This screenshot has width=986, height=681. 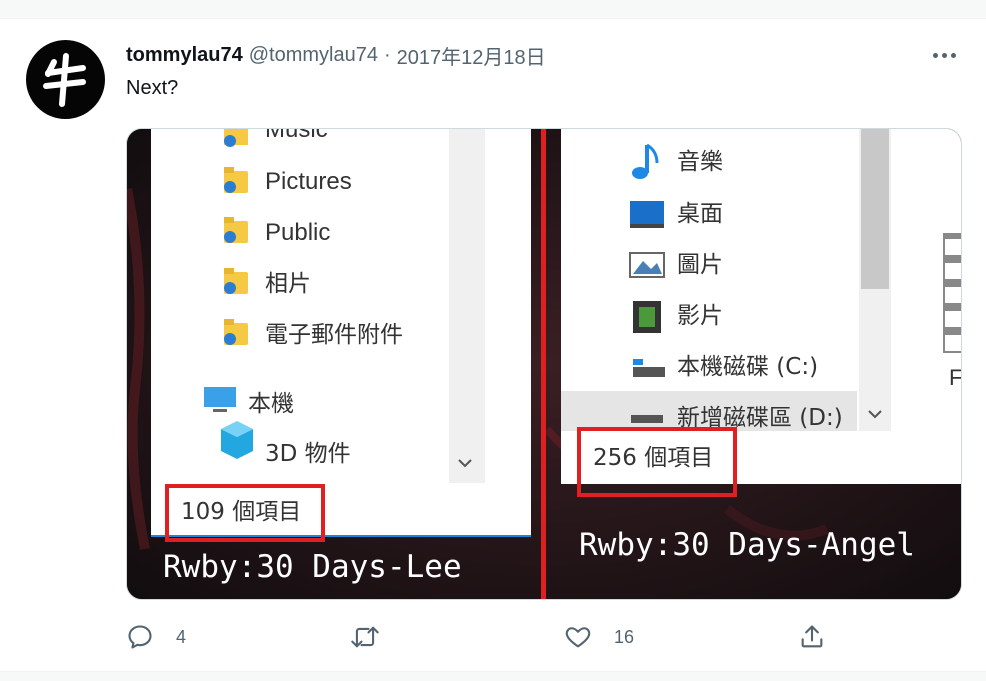 I want to click on reply-icon, so click(x=140, y=637).